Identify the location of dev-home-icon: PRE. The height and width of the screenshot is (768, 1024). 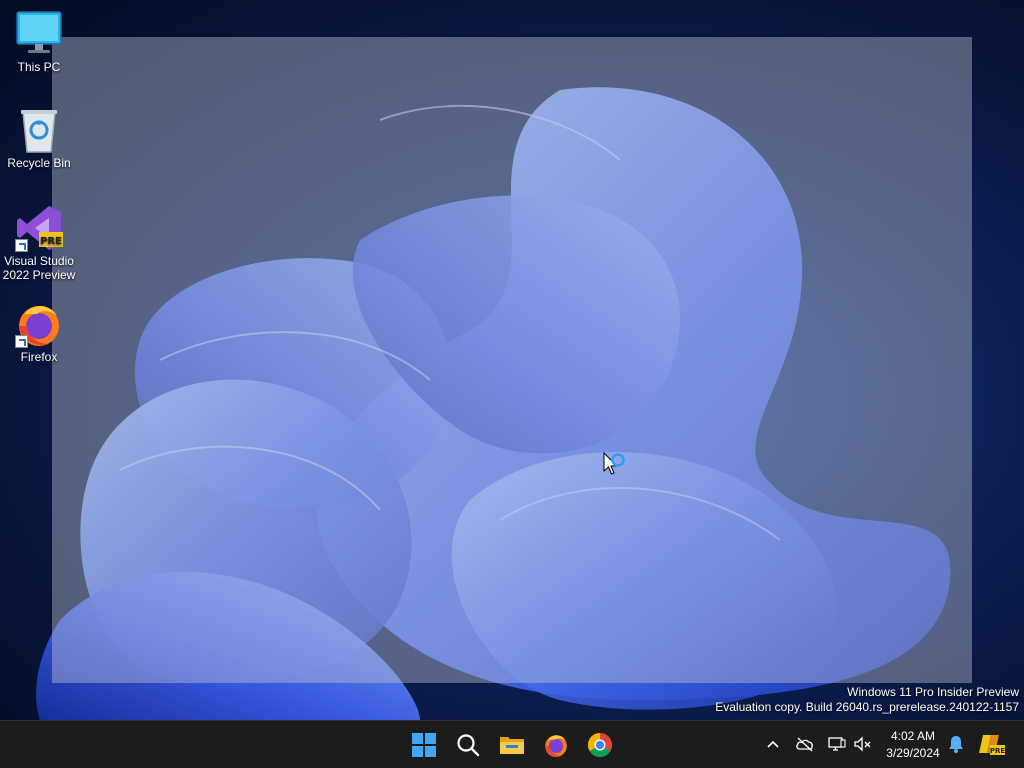
(992, 745).